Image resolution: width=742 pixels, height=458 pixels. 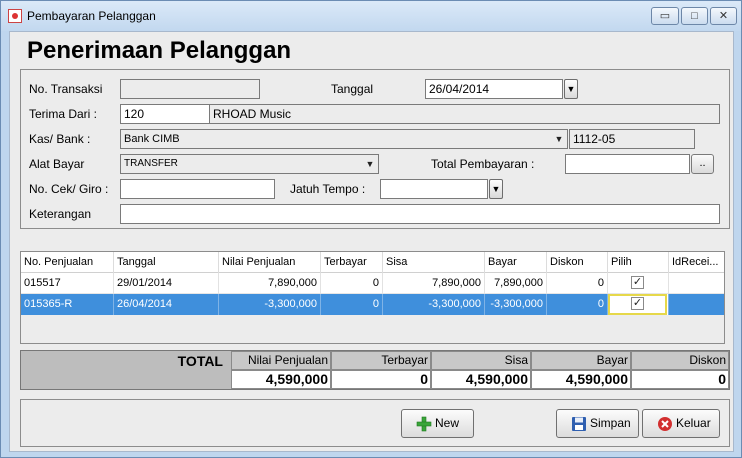 What do you see at coordinates (723, 16) in the screenshot?
I see `close-button: ✕` at bounding box center [723, 16].